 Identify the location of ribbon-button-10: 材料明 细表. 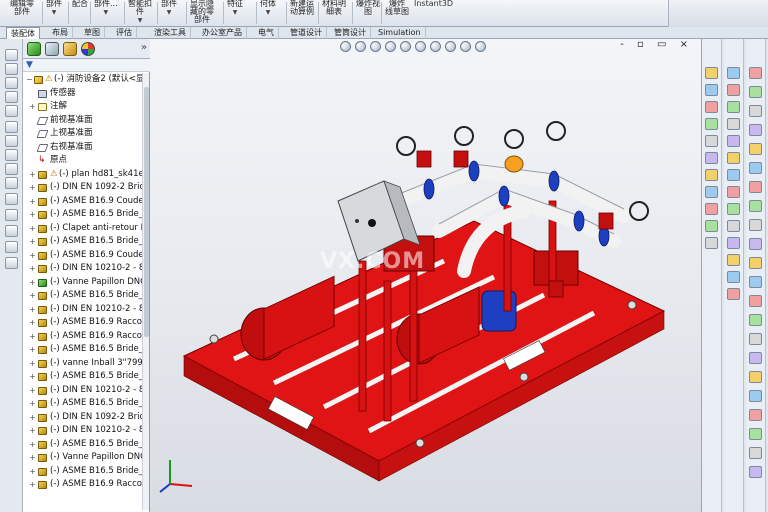
(334, 8).